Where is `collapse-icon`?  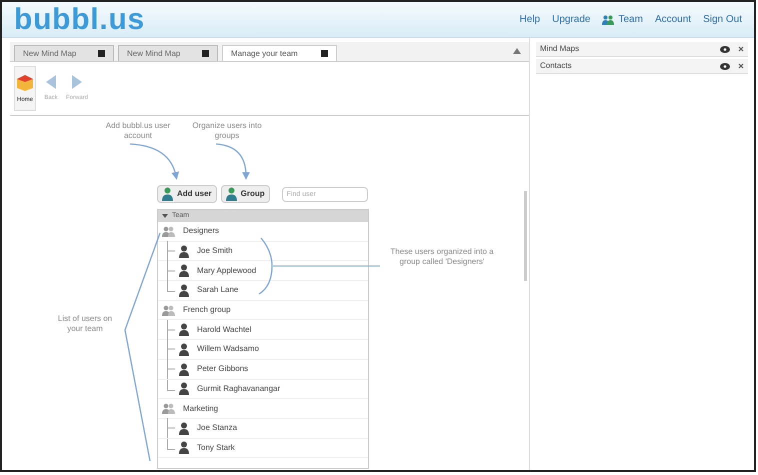 collapse-icon is located at coordinates (517, 51).